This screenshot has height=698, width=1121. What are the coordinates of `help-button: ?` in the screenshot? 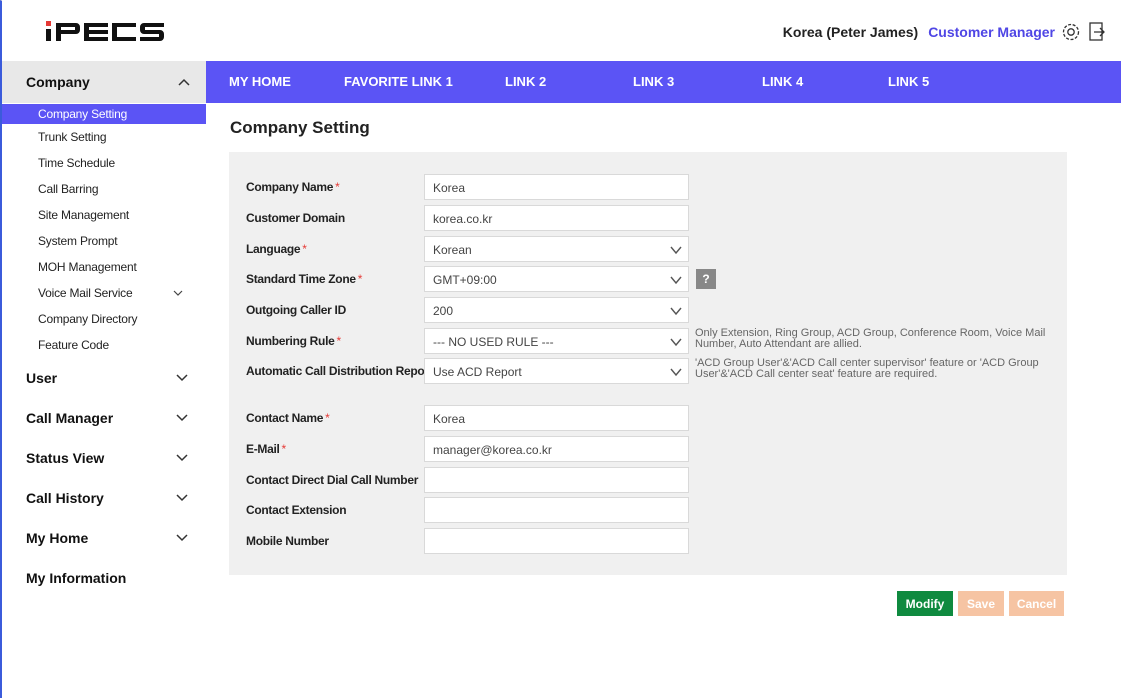 It's located at (706, 279).